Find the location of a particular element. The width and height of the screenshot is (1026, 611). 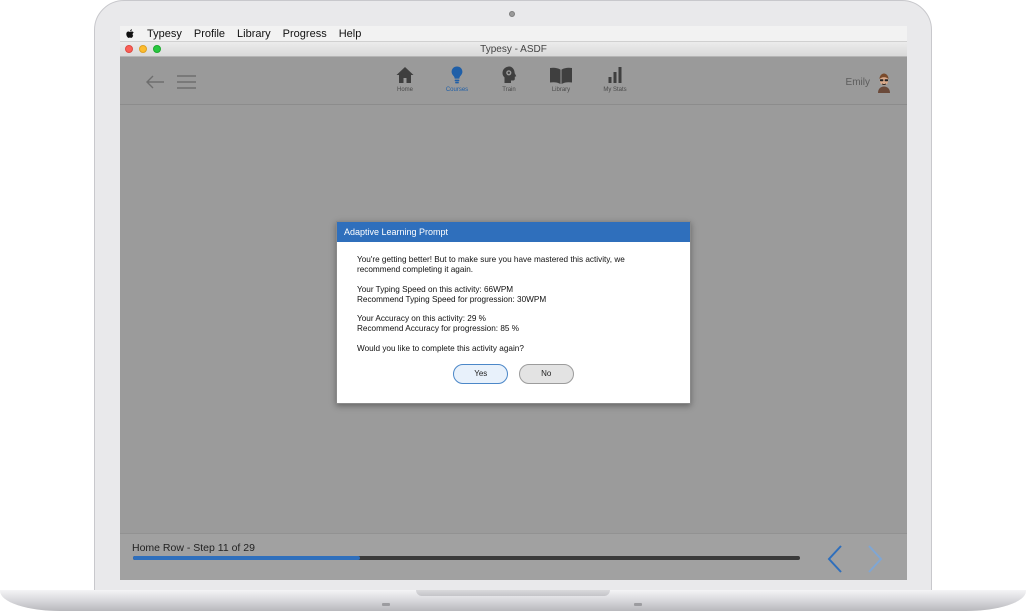

nav-library: Library is located at coordinates (561, 79).